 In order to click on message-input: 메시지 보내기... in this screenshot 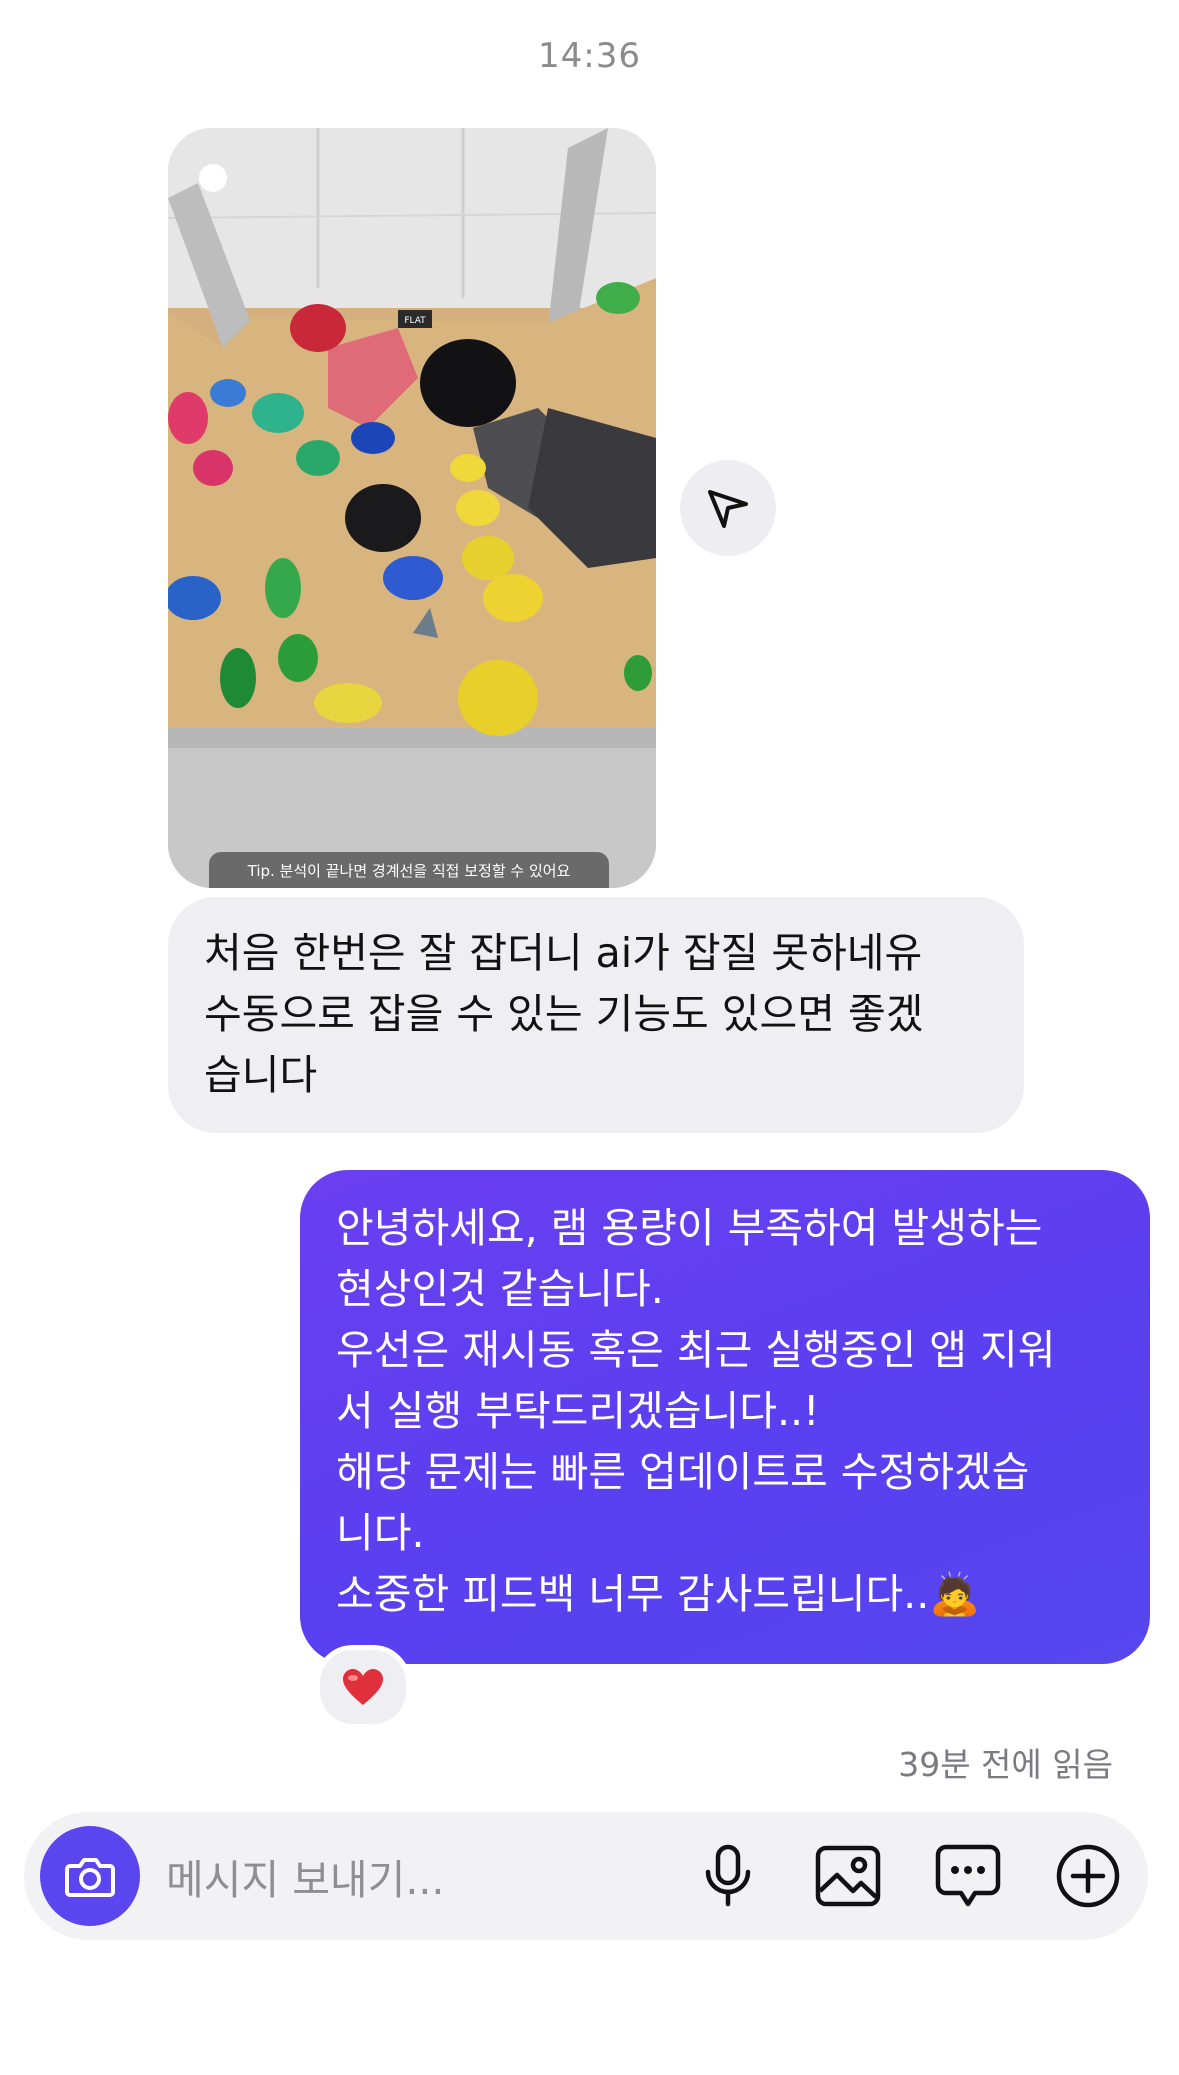, I will do `click(406, 1876)`.